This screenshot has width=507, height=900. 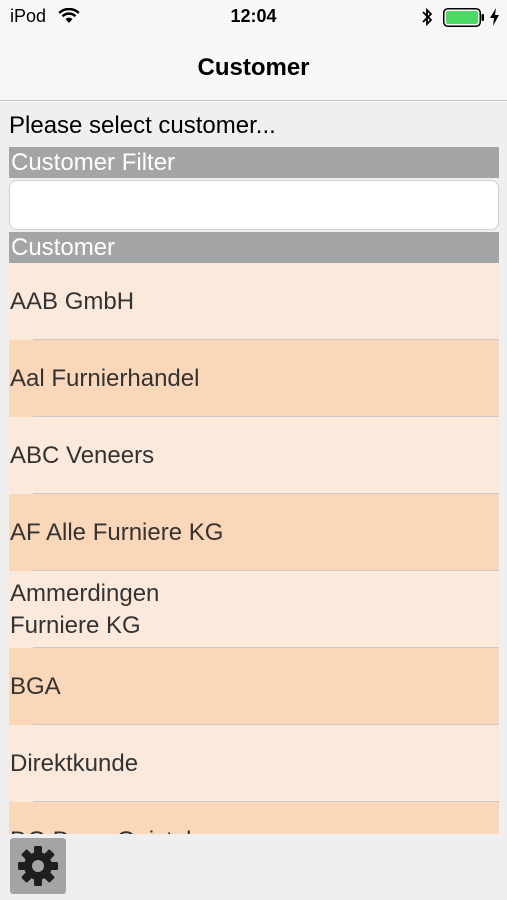 I want to click on charging-icon, so click(x=494, y=17).